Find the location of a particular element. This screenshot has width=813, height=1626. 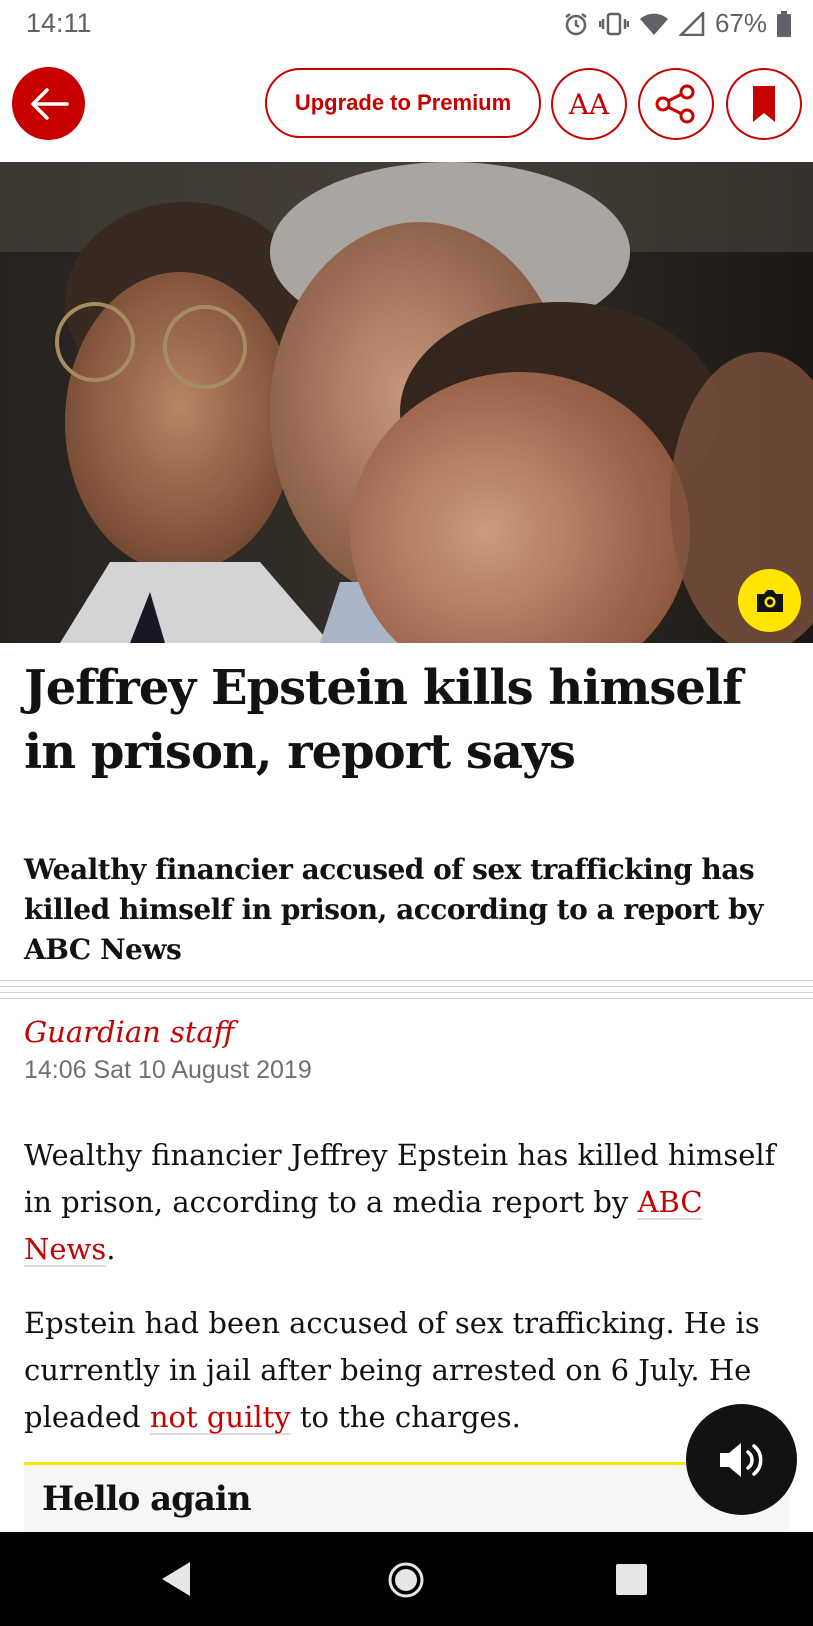

bookmark-button is located at coordinates (764, 104).